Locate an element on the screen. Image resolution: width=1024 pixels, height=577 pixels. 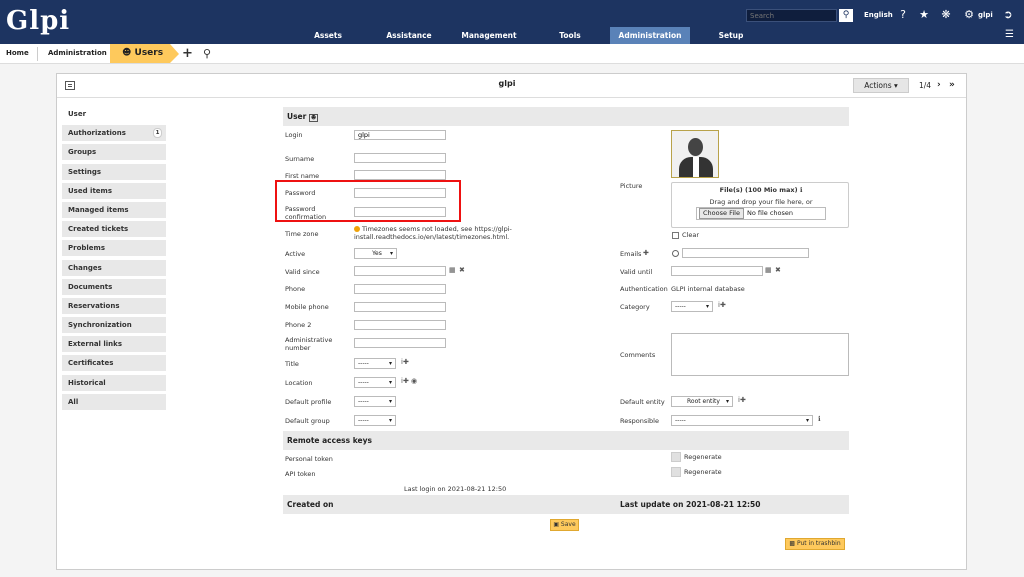
comments-textarea is located at coordinates (760, 354).